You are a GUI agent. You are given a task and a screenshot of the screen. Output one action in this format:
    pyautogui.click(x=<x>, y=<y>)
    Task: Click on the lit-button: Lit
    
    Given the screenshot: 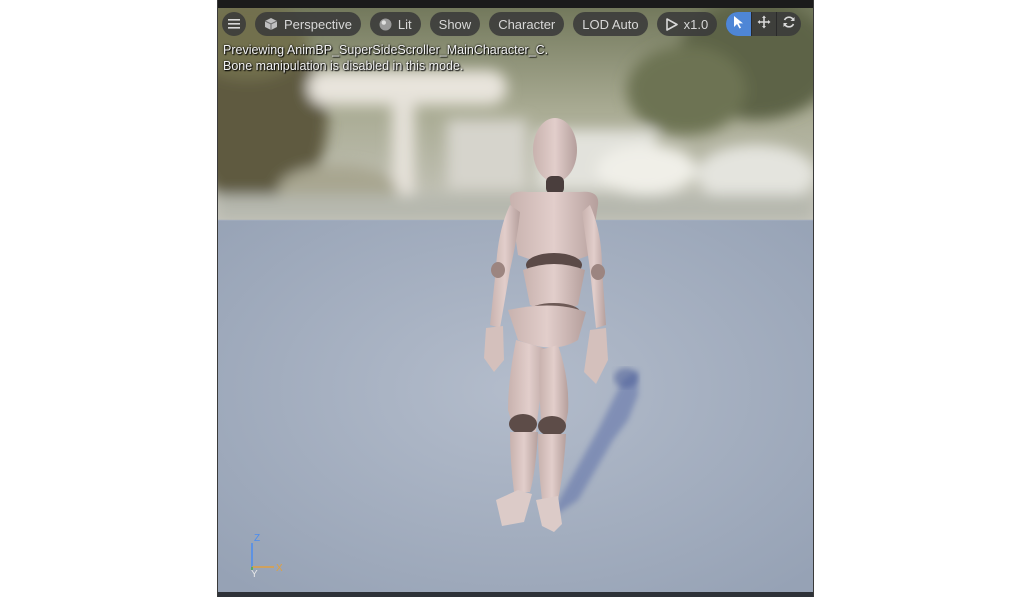 What is the action you would take?
    pyautogui.click(x=395, y=24)
    